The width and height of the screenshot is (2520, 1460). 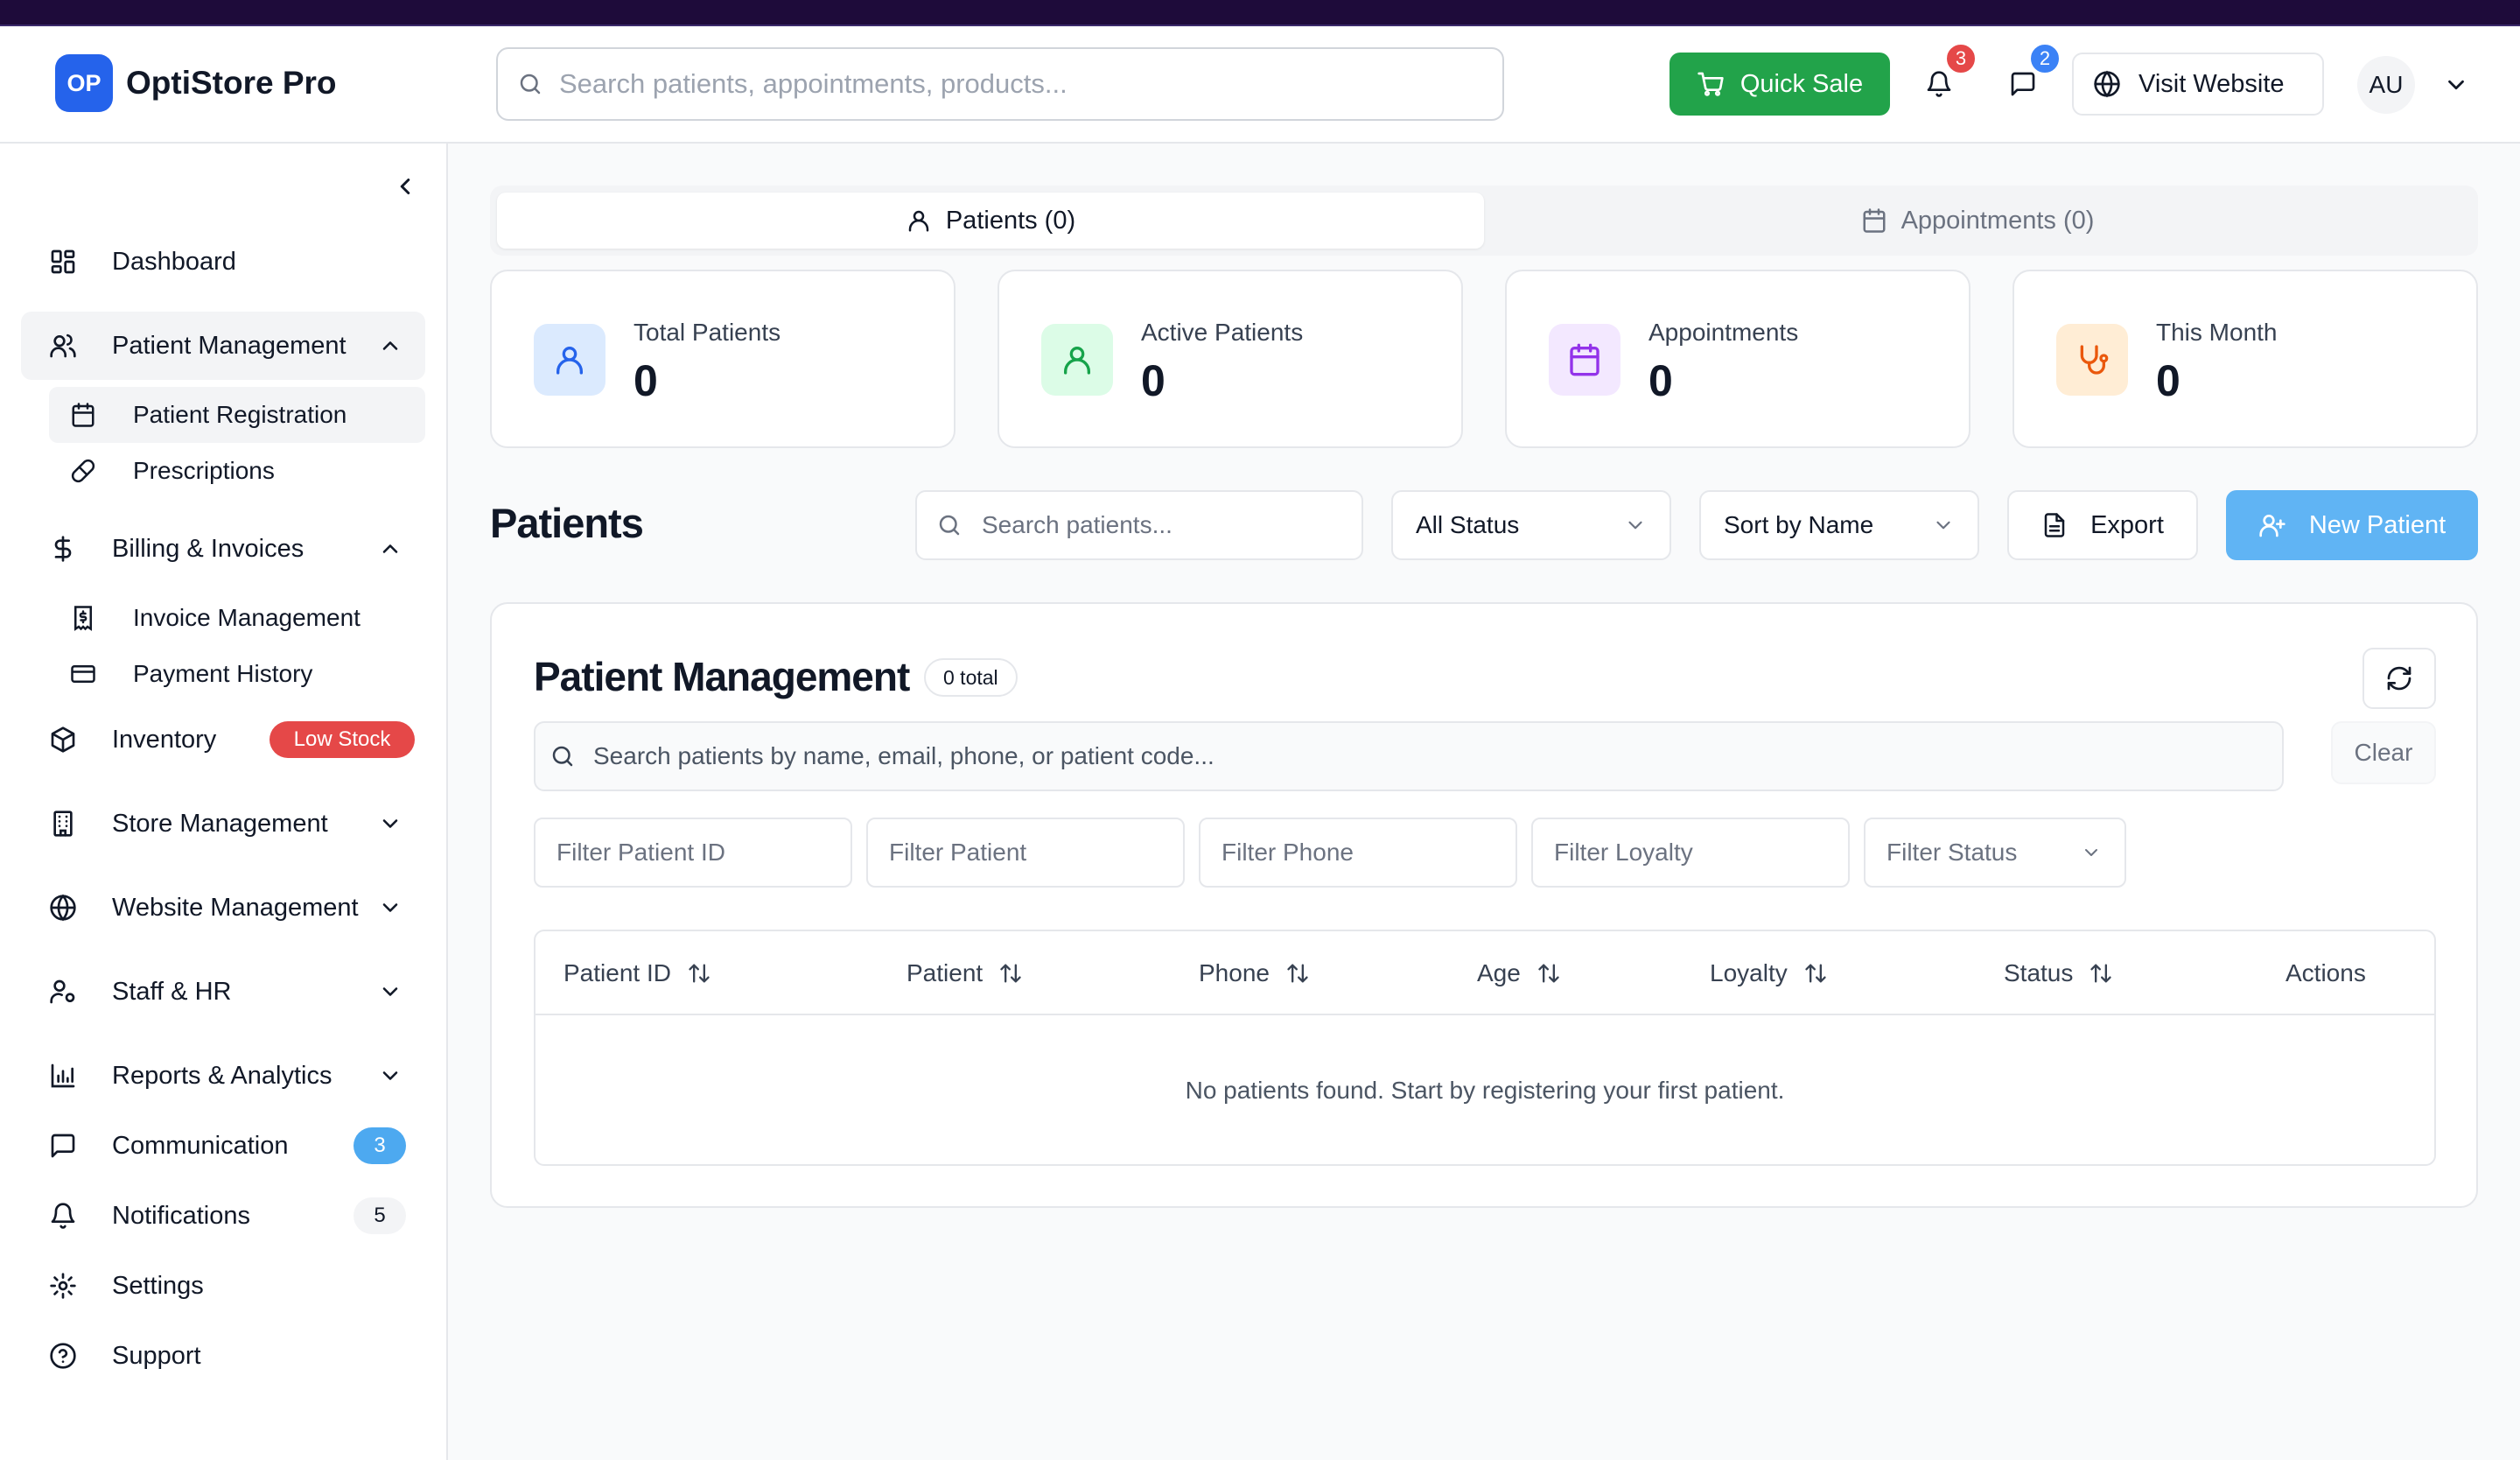 What do you see at coordinates (63, 1076) in the screenshot?
I see `bar-chart-icon` at bounding box center [63, 1076].